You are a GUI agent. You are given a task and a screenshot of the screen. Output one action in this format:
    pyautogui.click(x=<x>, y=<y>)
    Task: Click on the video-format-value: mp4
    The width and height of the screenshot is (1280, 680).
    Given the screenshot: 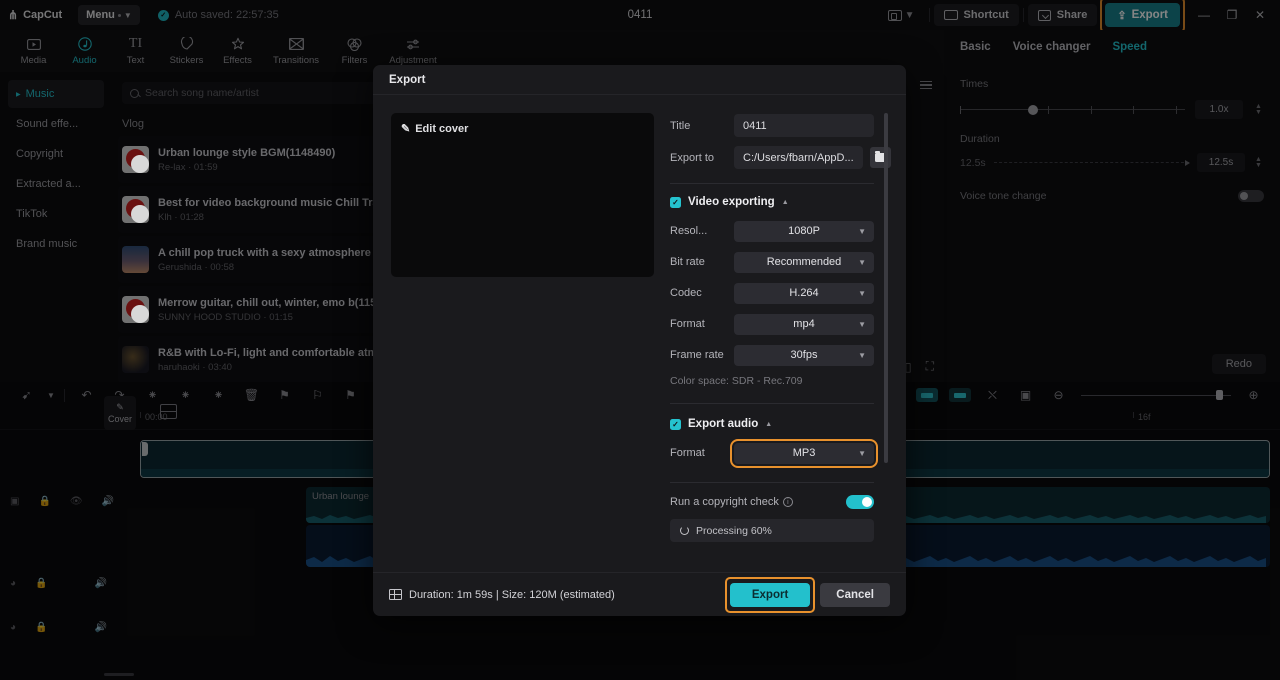 What is the action you would take?
    pyautogui.click(x=804, y=324)
    